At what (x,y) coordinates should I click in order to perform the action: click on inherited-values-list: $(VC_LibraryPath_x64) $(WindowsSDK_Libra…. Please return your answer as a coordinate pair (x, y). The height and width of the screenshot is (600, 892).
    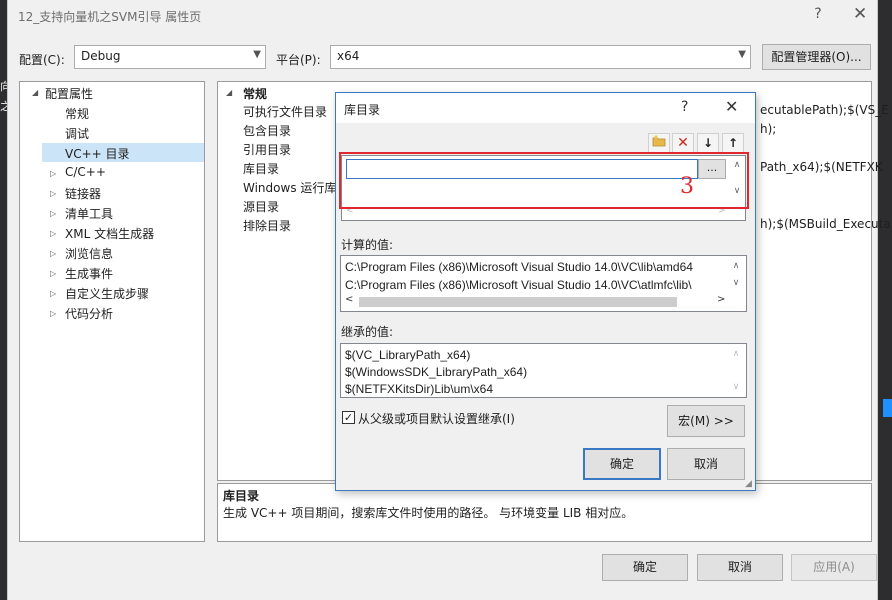
    Looking at the image, I should click on (543, 370).